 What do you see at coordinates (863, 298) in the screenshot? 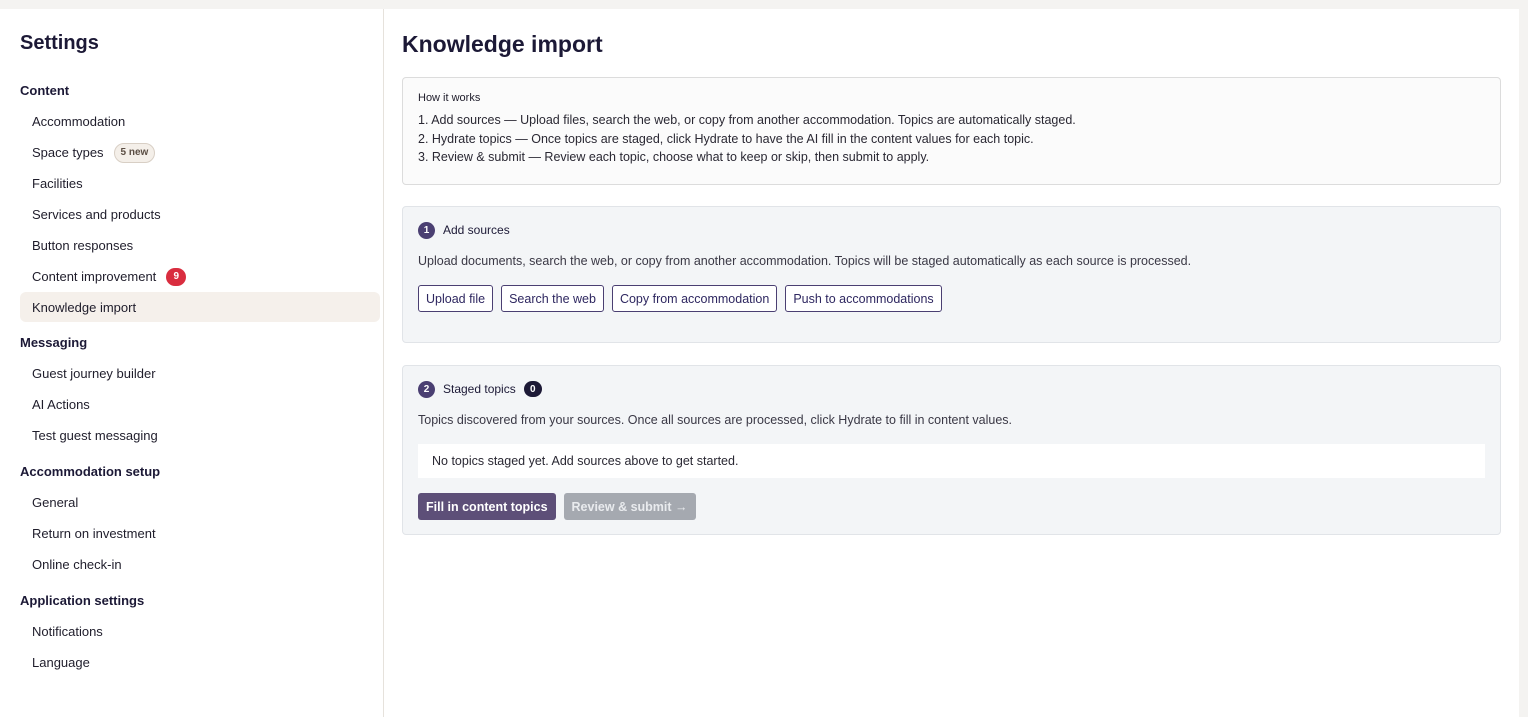
I see `push-to-accommodations-button: Push to accommodations` at bounding box center [863, 298].